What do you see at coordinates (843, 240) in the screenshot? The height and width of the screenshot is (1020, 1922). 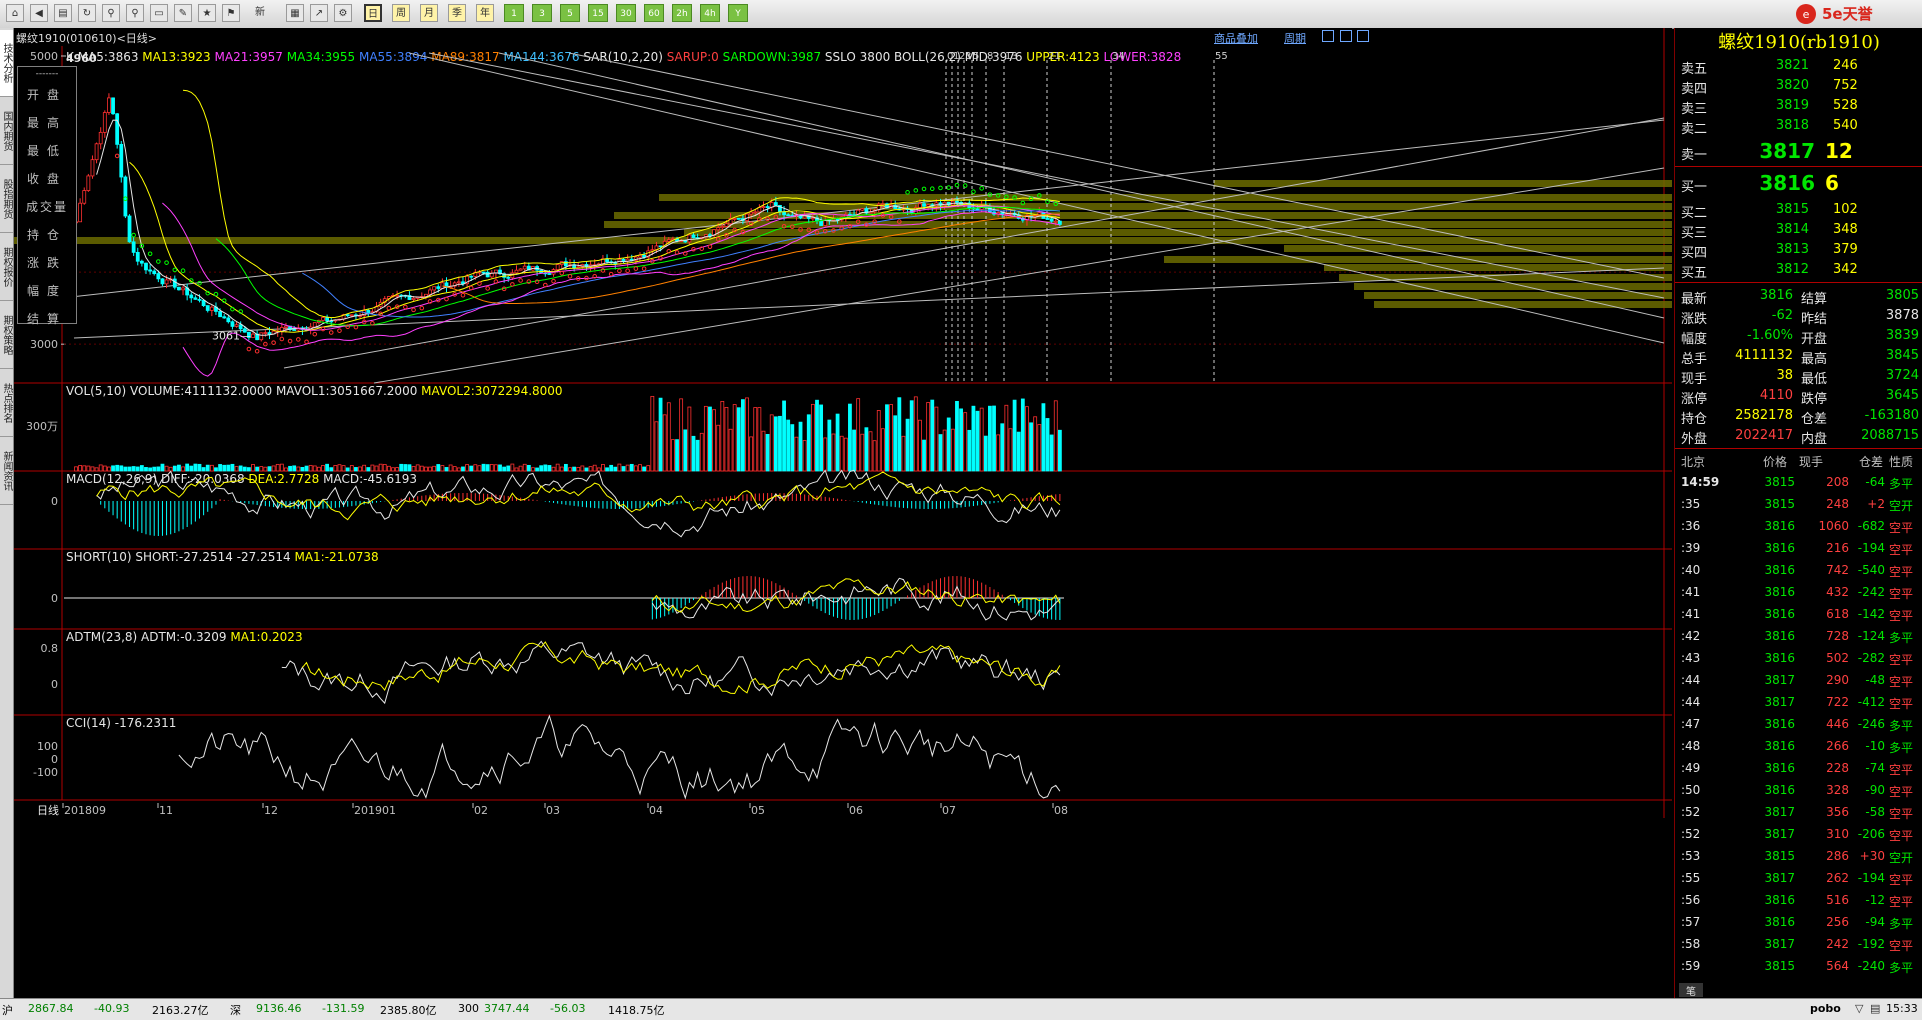 I see `volume-profile-bar` at bounding box center [843, 240].